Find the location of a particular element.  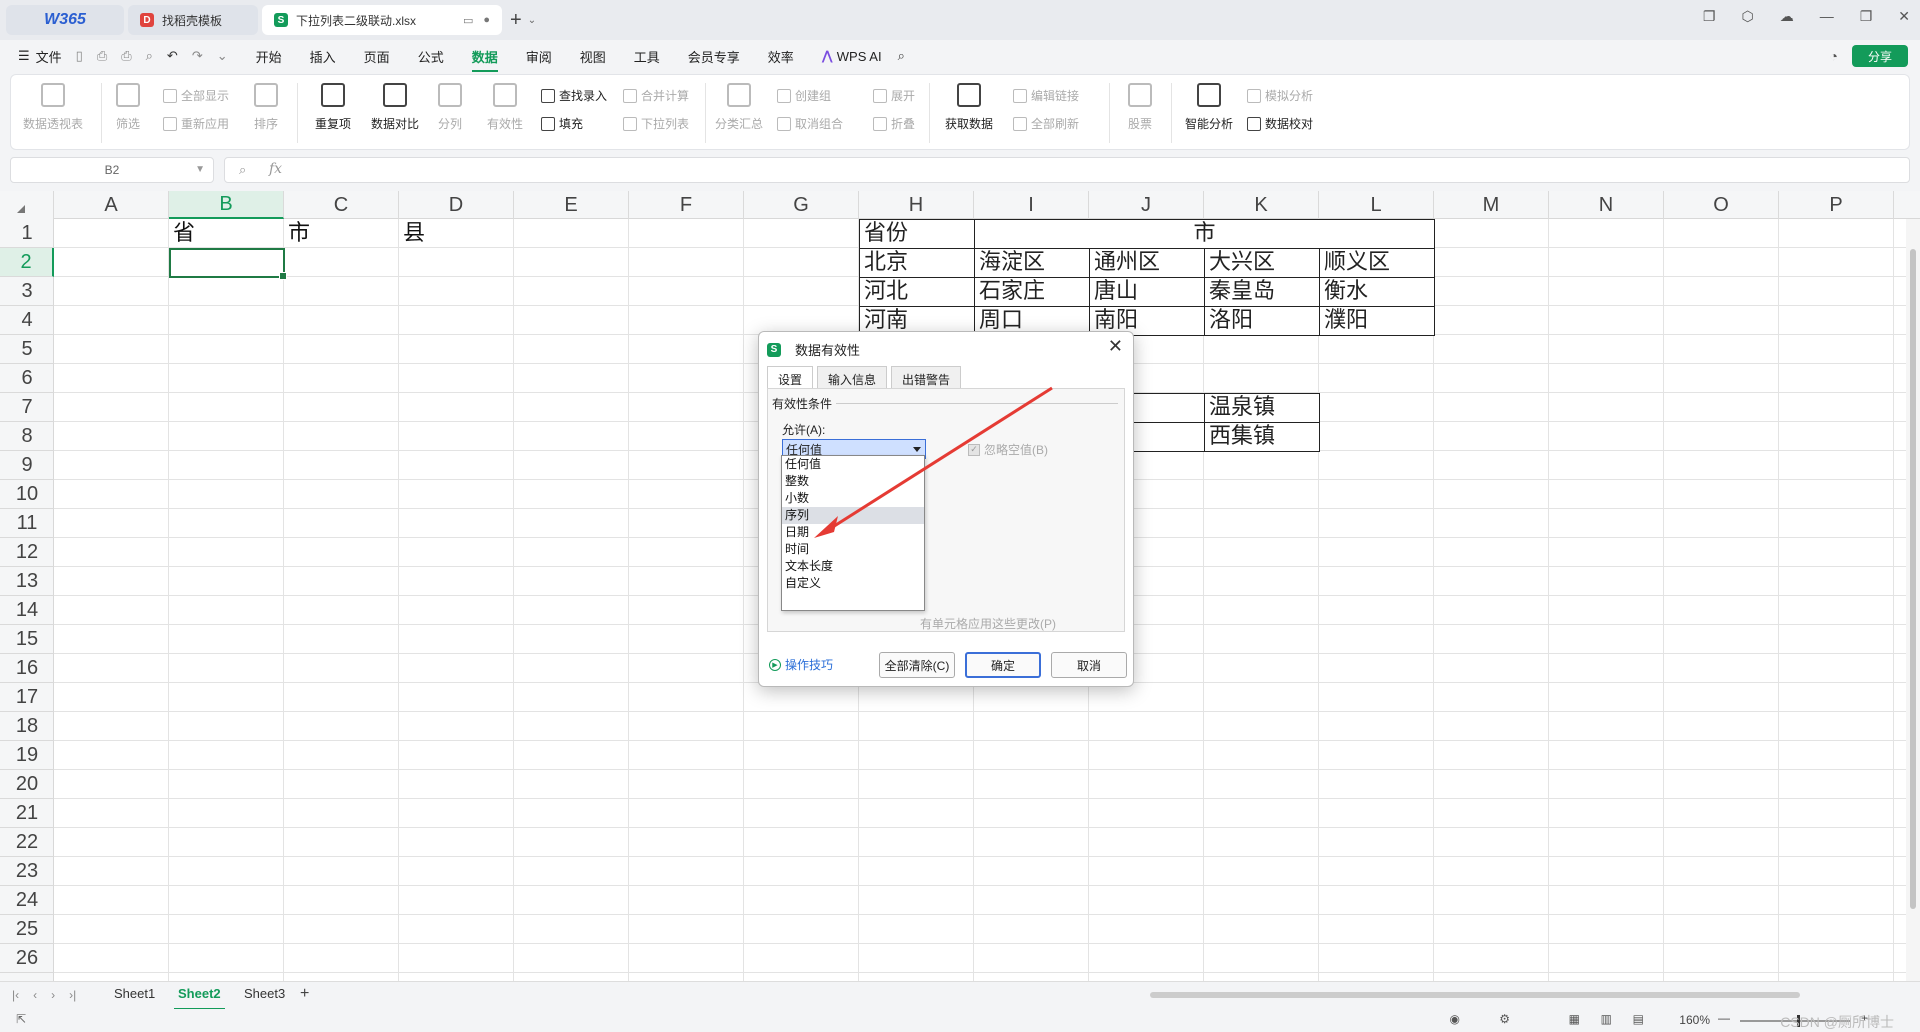

tips-link: ▶ 操作技巧 is located at coordinates (801, 664).